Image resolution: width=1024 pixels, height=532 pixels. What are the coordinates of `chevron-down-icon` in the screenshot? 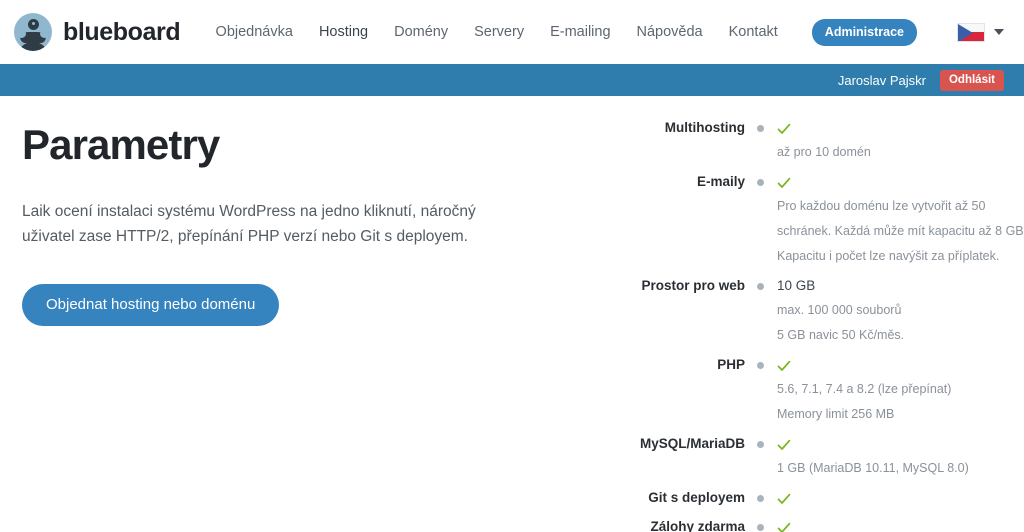 It's located at (999, 32).